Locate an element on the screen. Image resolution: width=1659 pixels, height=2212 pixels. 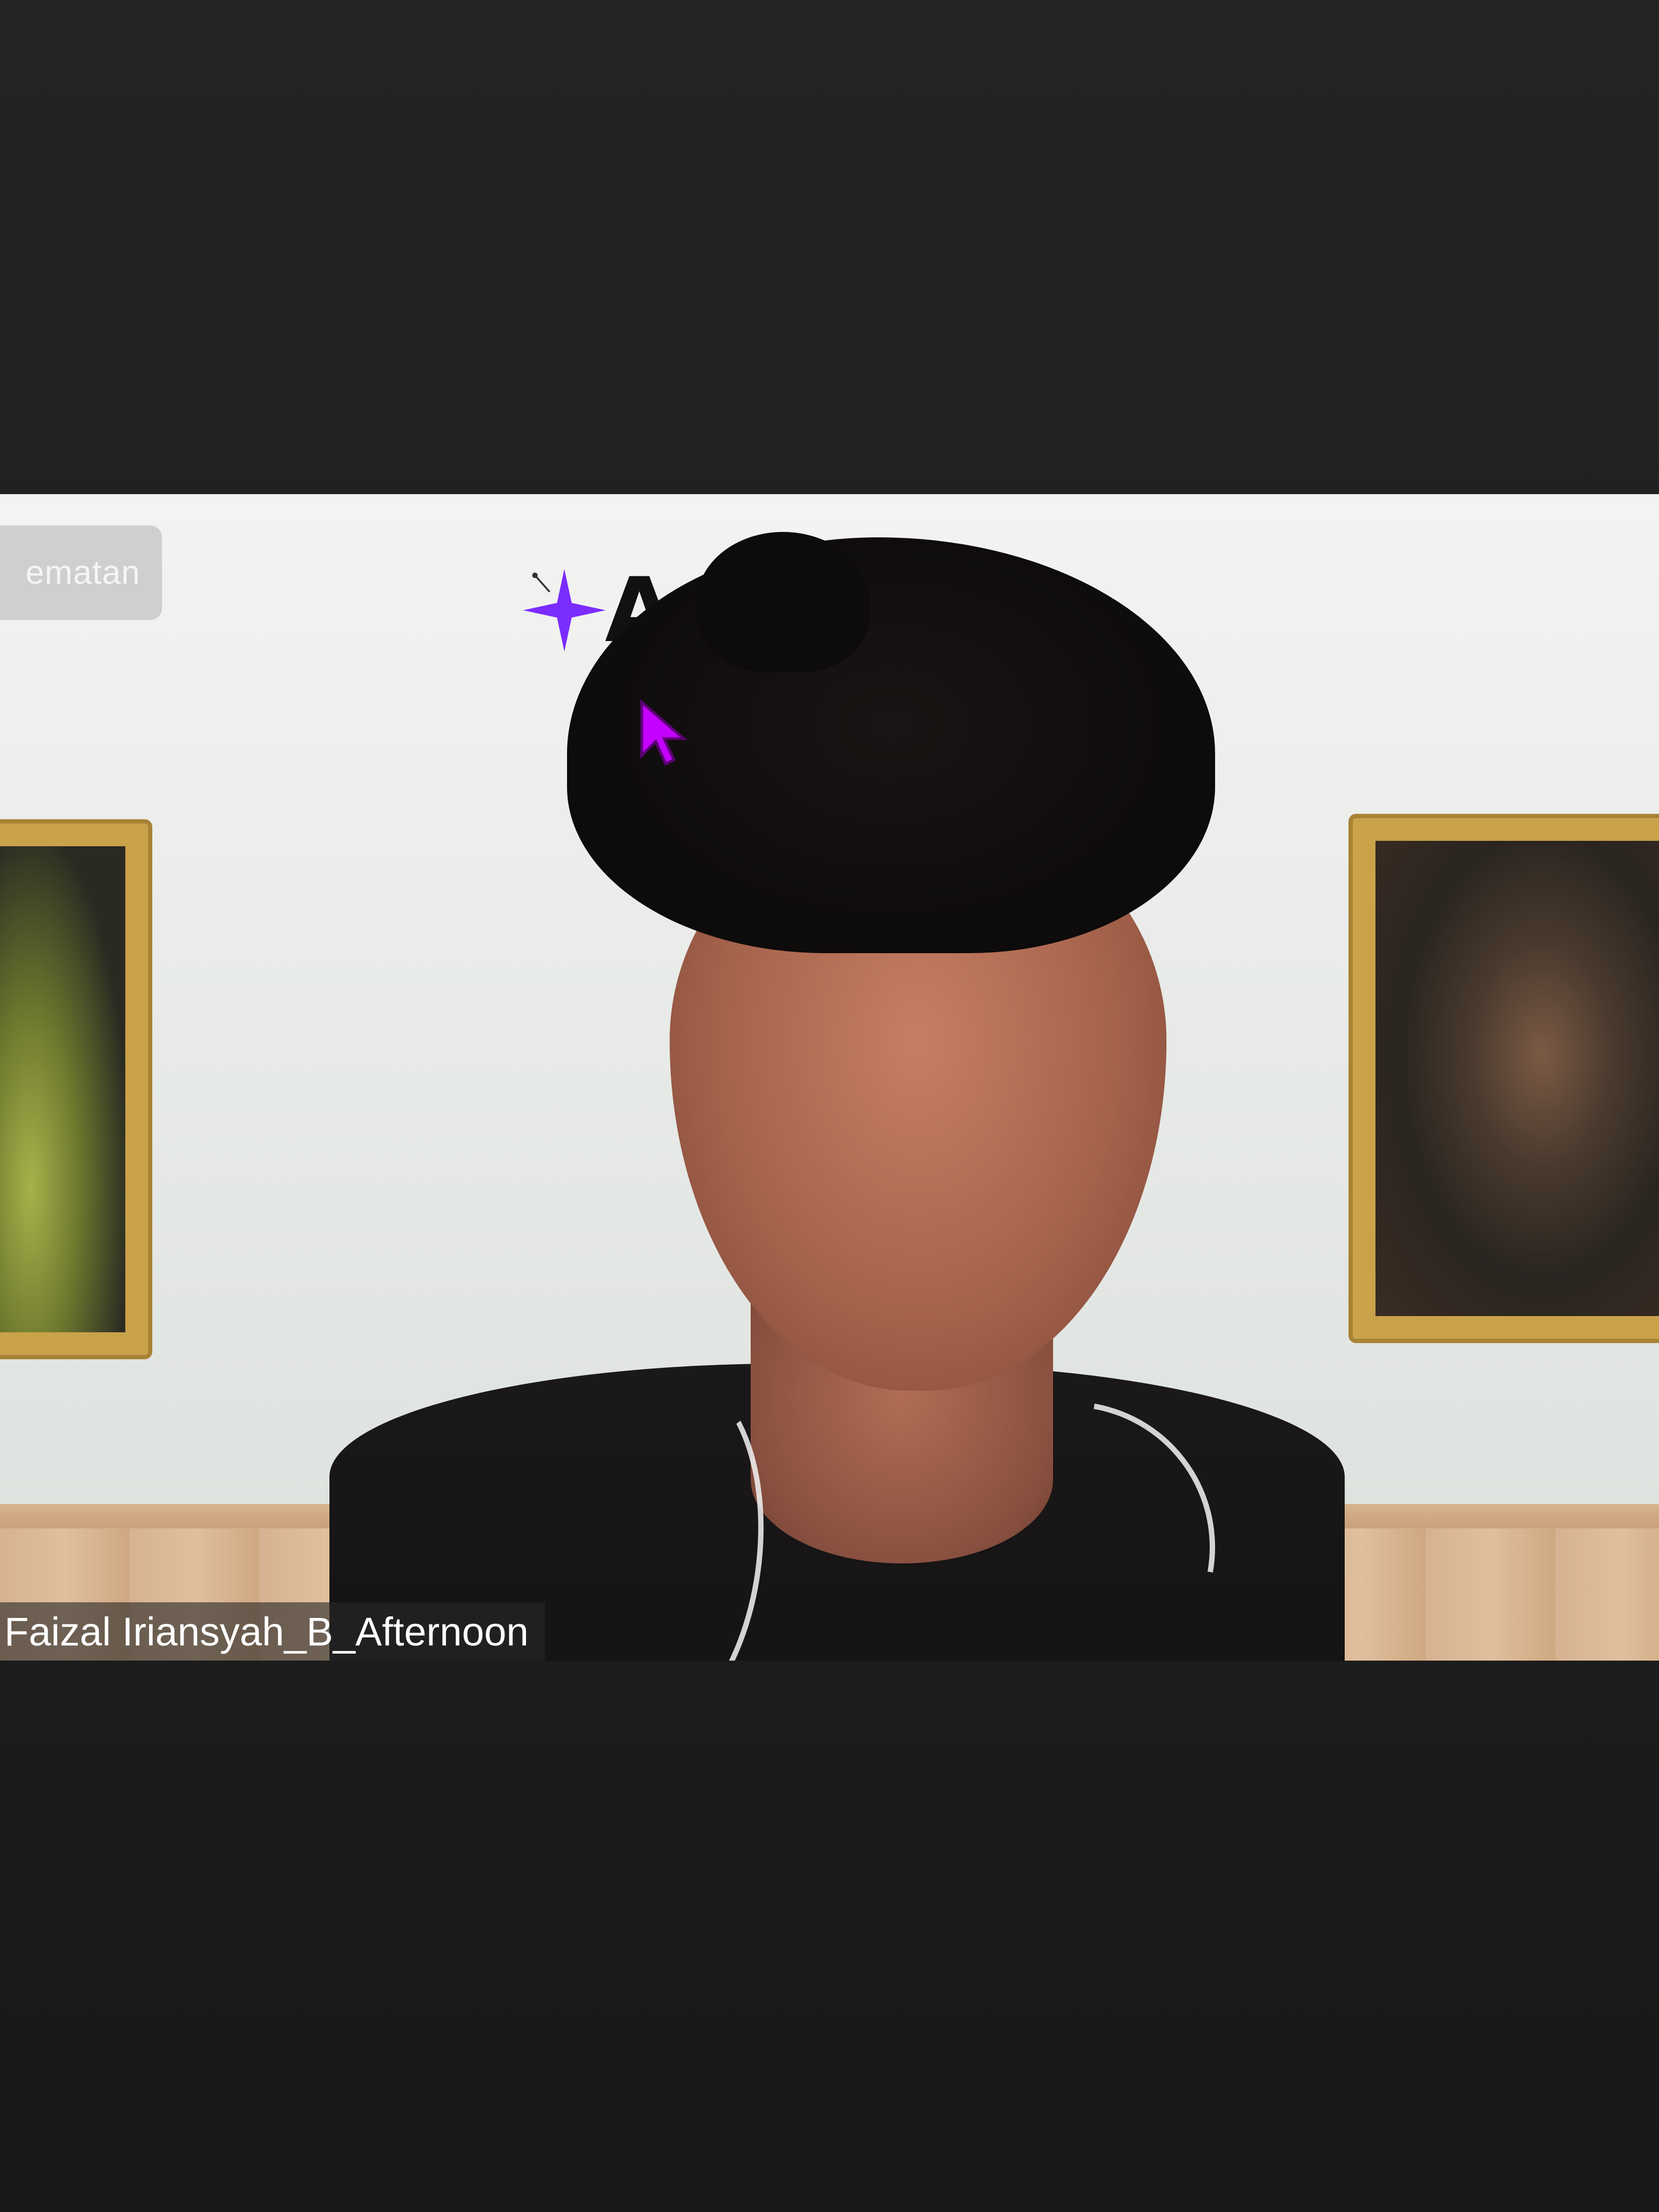
painting-frame-right is located at coordinates (1506, 1078).